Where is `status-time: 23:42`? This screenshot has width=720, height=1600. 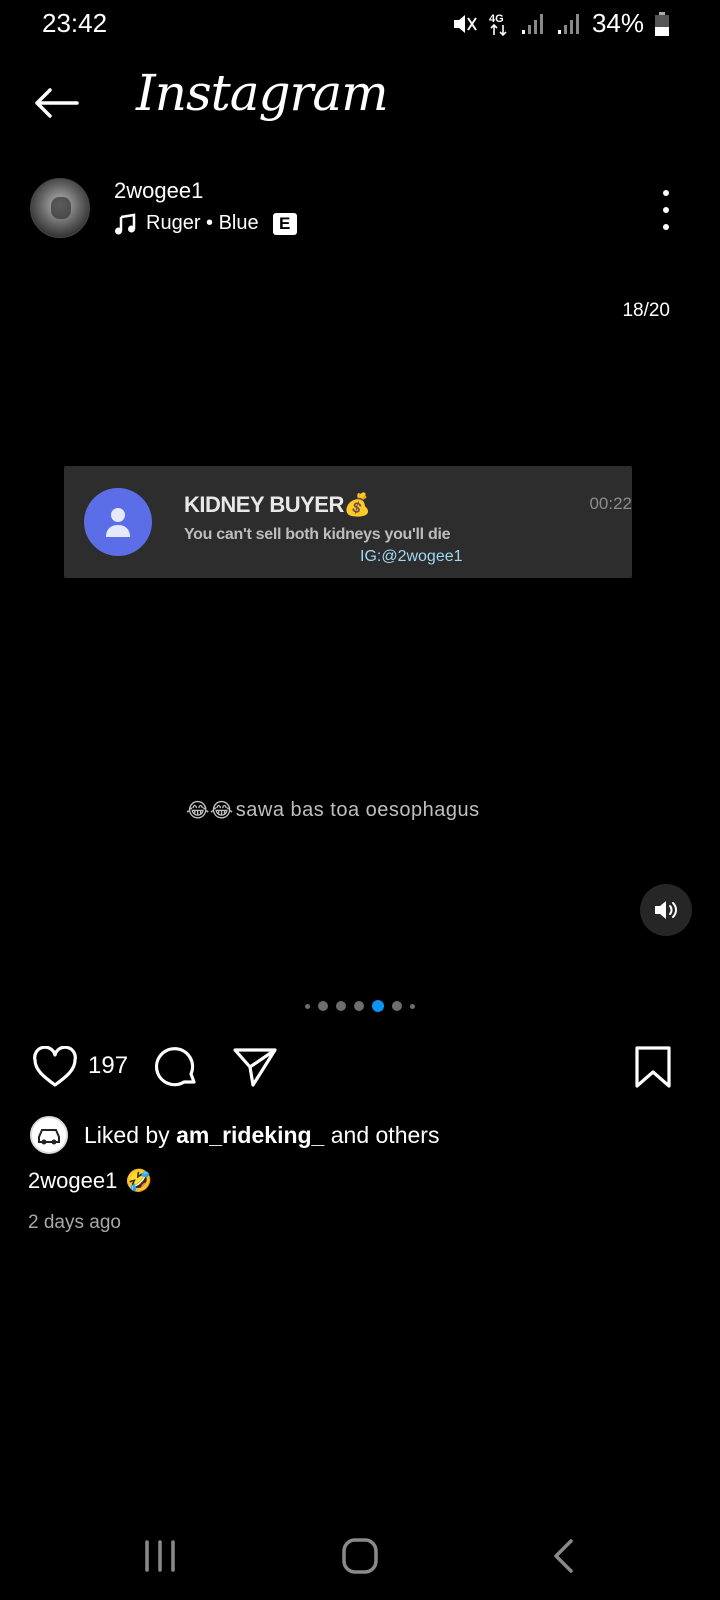 status-time: 23:42 is located at coordinates (75, 23).